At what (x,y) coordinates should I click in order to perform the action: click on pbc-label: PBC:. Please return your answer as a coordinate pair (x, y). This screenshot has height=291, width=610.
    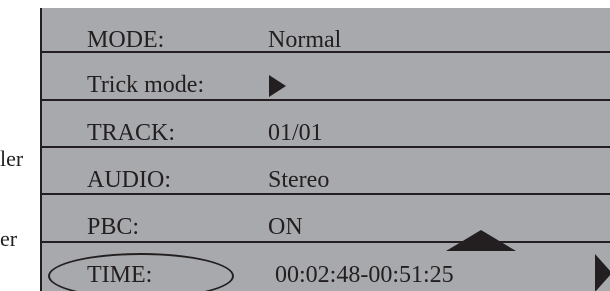
    Looking at the image, I should click on (113, 227).